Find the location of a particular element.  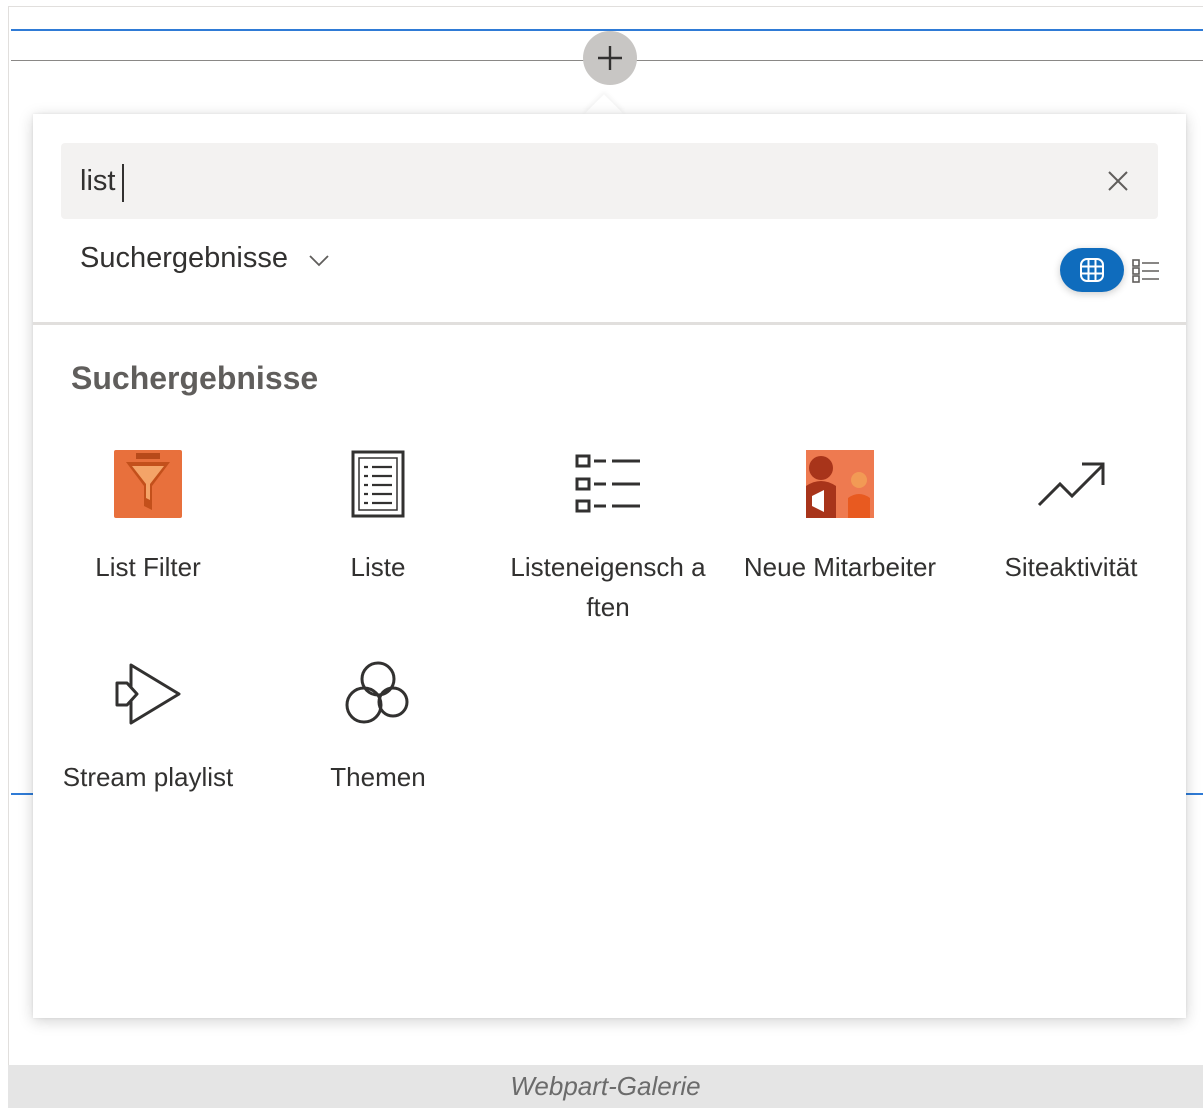

search-input is located at coordinates (570, 181).